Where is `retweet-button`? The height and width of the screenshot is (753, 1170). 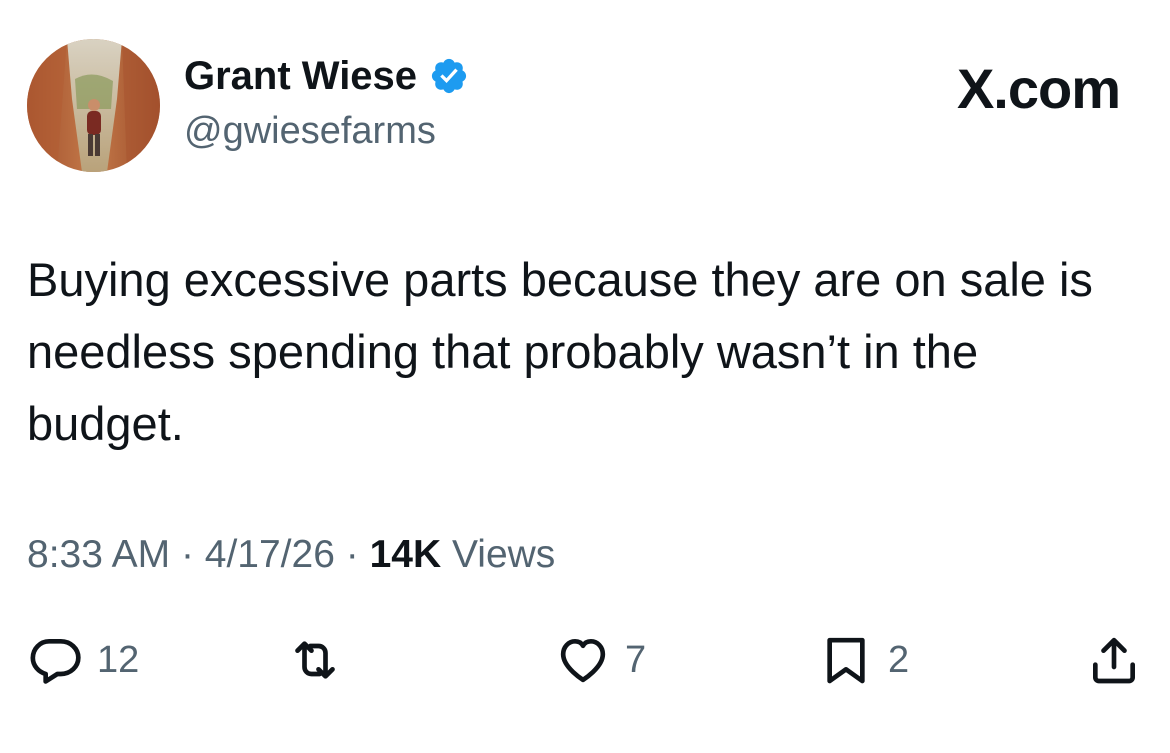
retweet-button is located at coordinates (322, 660).